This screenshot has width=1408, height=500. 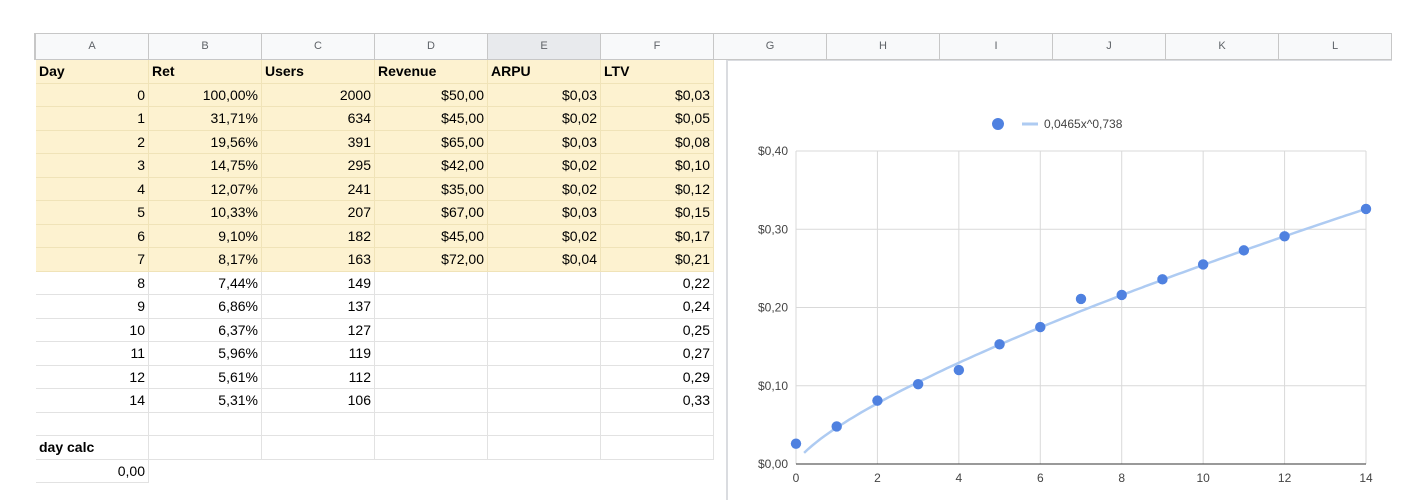 I want to click on cell-ltv: $0,03, so click(x=657, y=95).